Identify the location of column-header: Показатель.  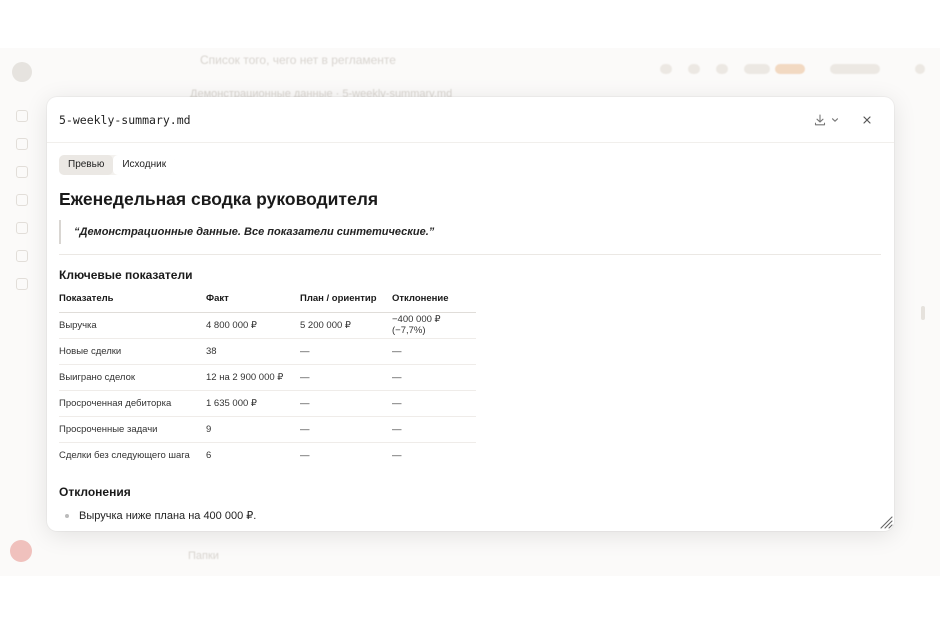
(132, 299).